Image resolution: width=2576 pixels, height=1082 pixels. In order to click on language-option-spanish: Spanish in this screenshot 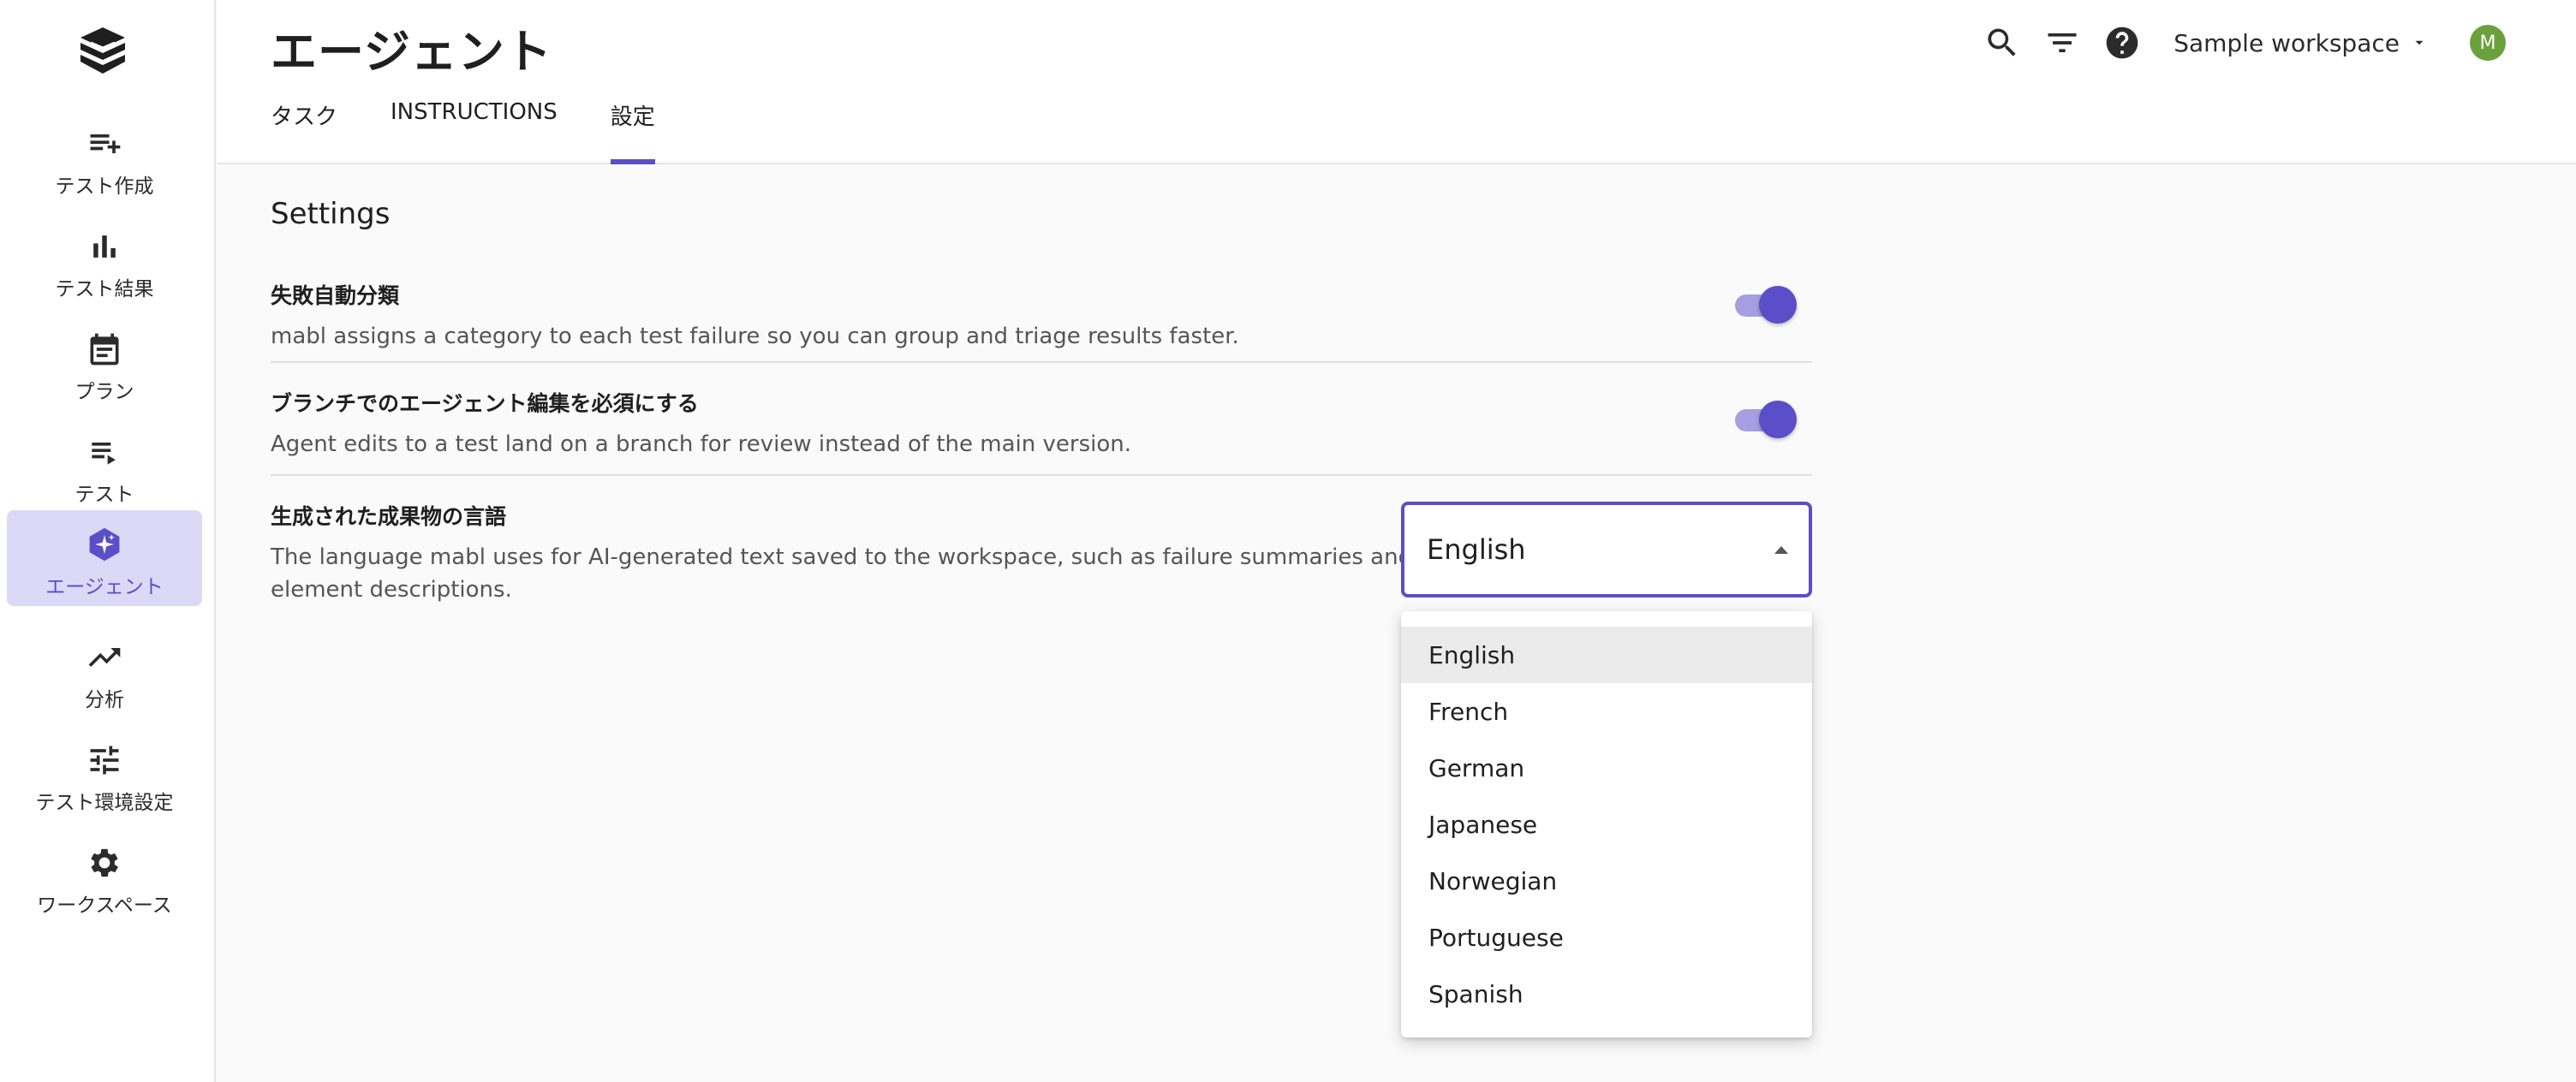, I will do `click(1606, 994)`.